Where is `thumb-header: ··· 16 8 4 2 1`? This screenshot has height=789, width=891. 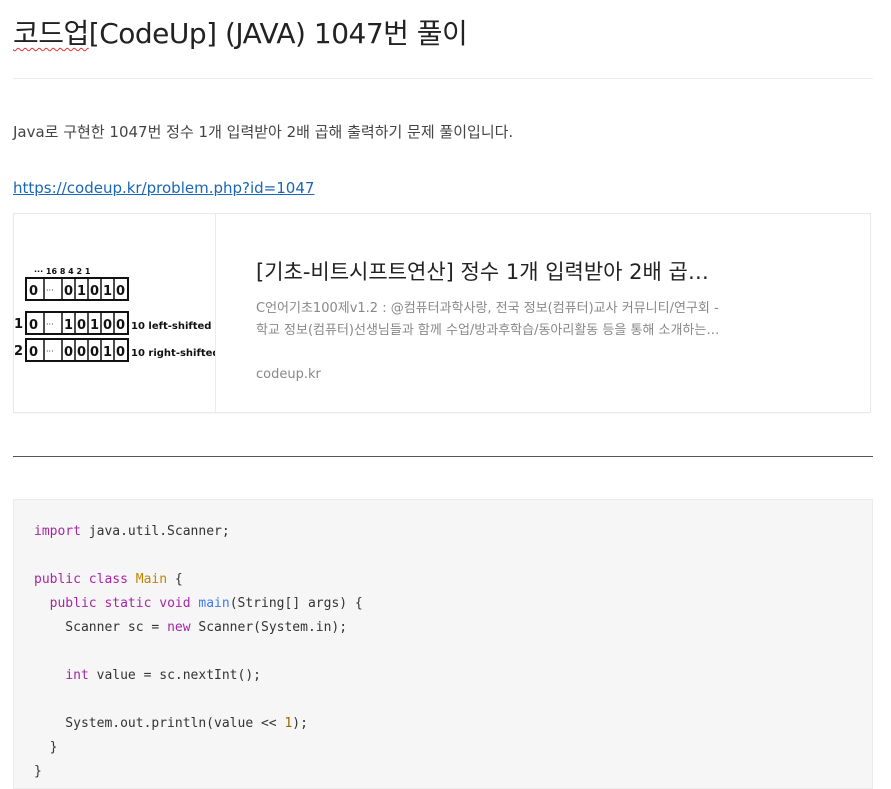
thumb-header: ··· 16 8 4 2 1 is located at coordinates (62, 271).